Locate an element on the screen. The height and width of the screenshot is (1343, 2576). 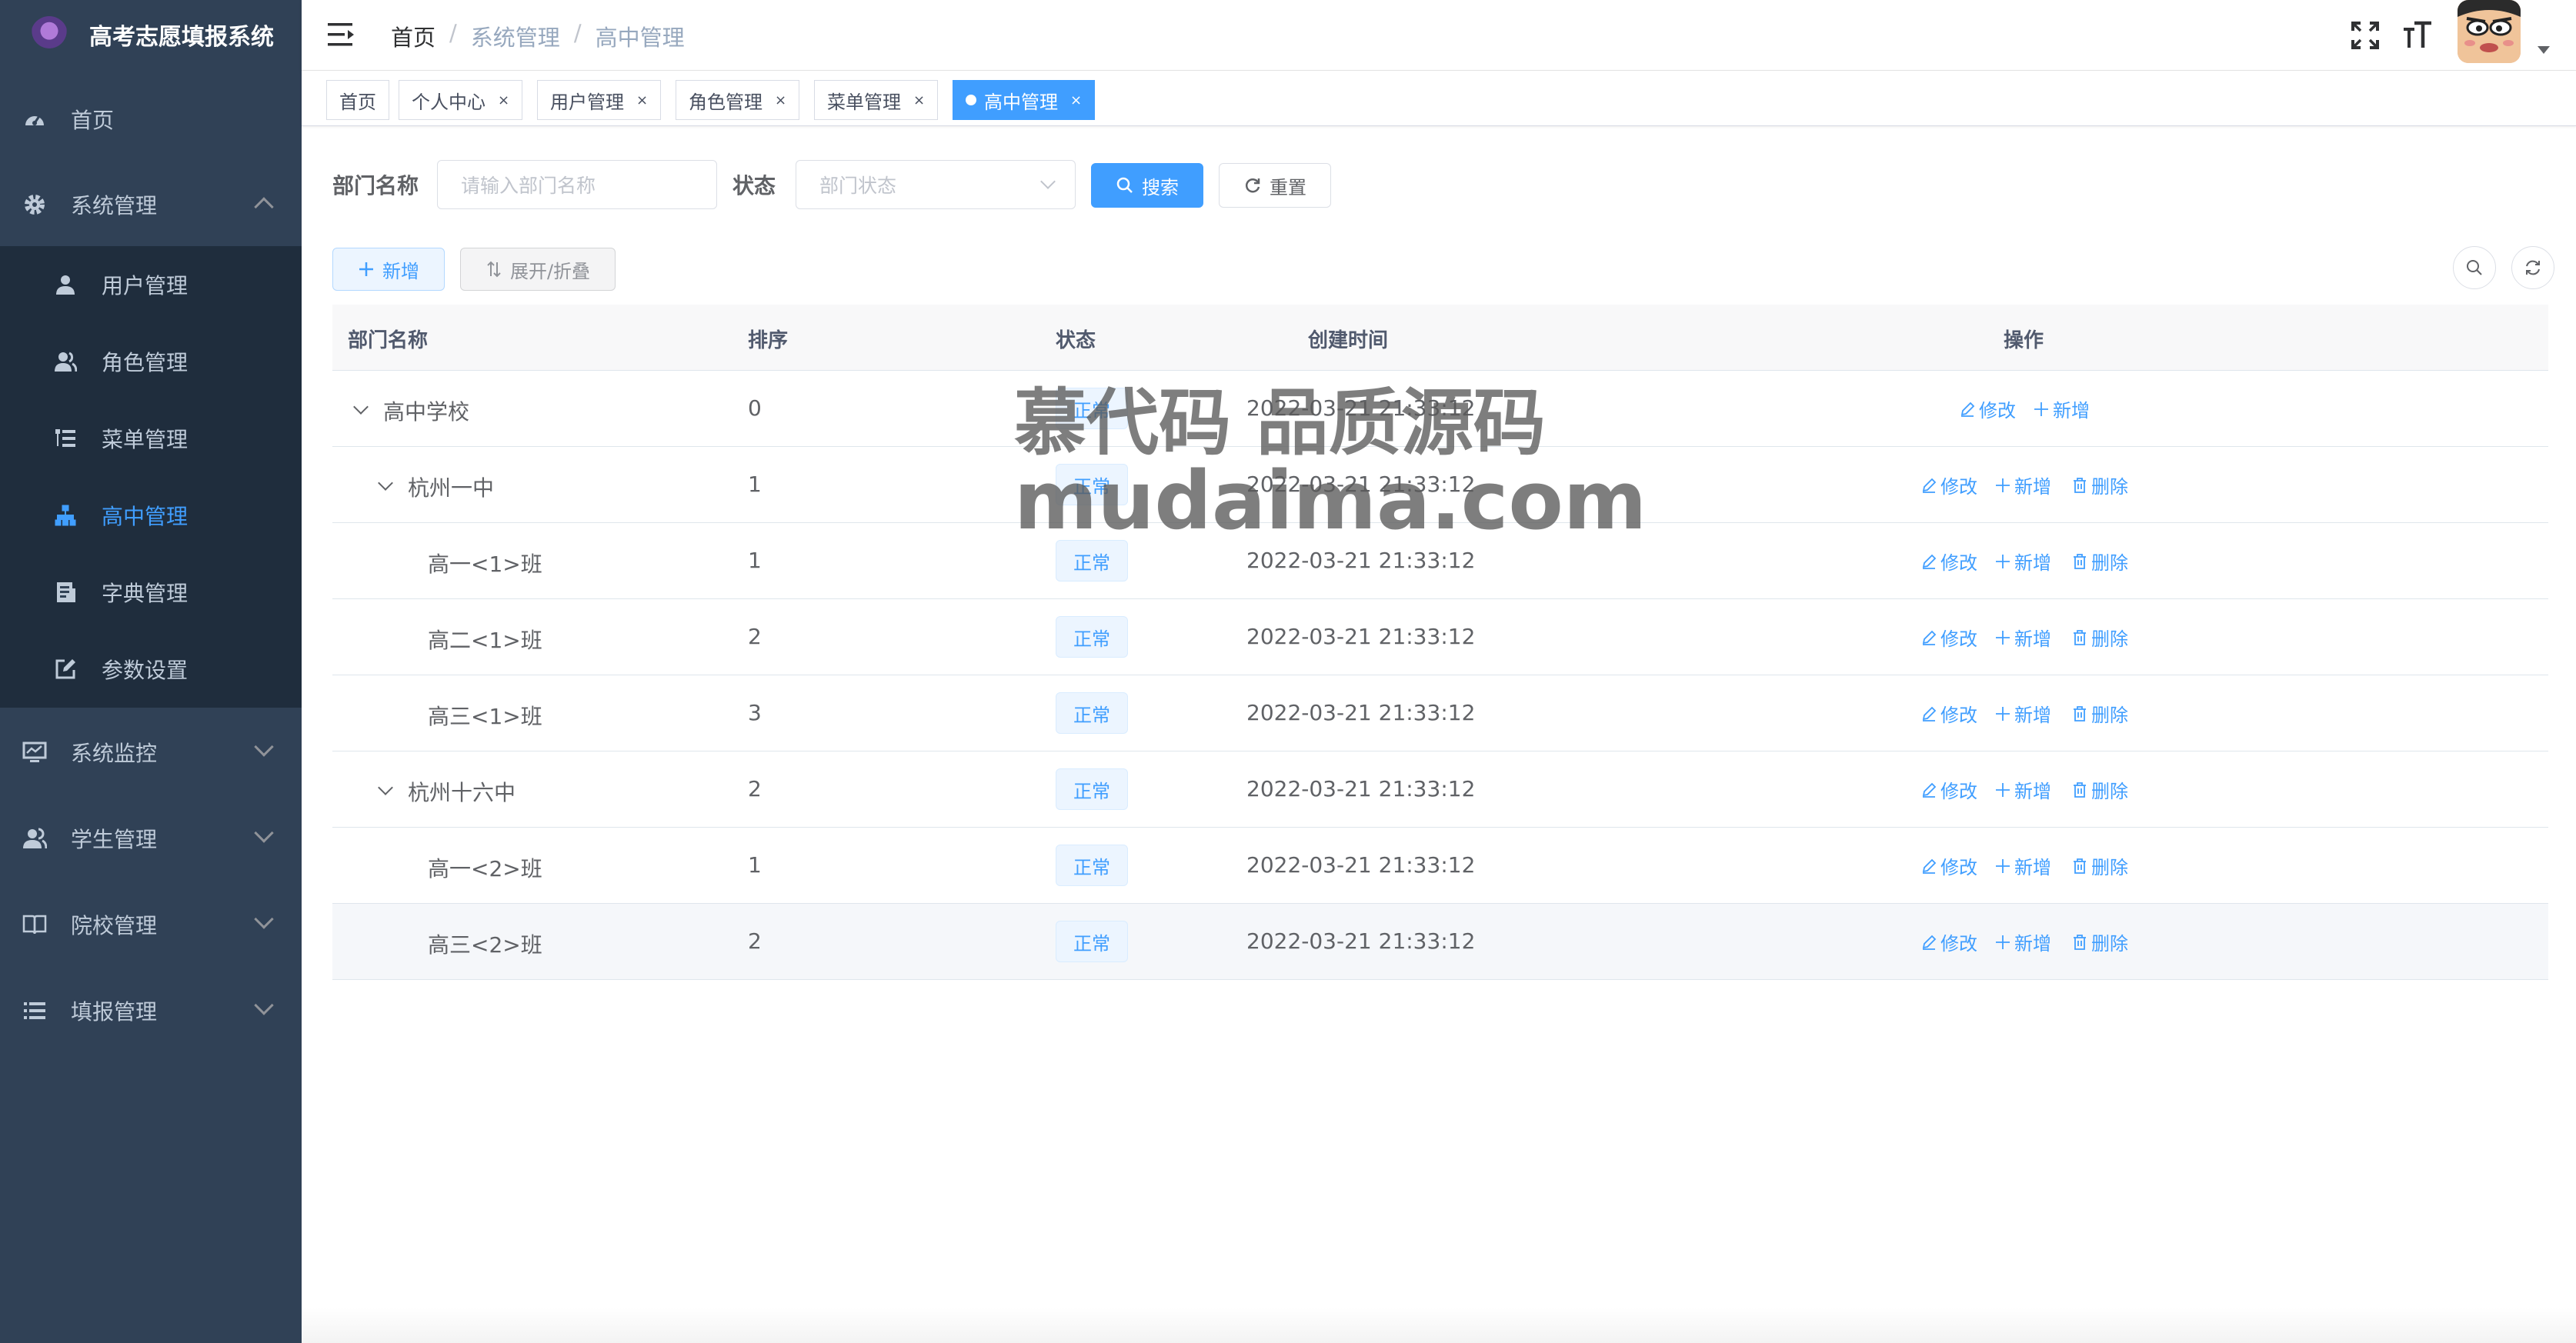
avatar is located at coordinates (2489, 31).